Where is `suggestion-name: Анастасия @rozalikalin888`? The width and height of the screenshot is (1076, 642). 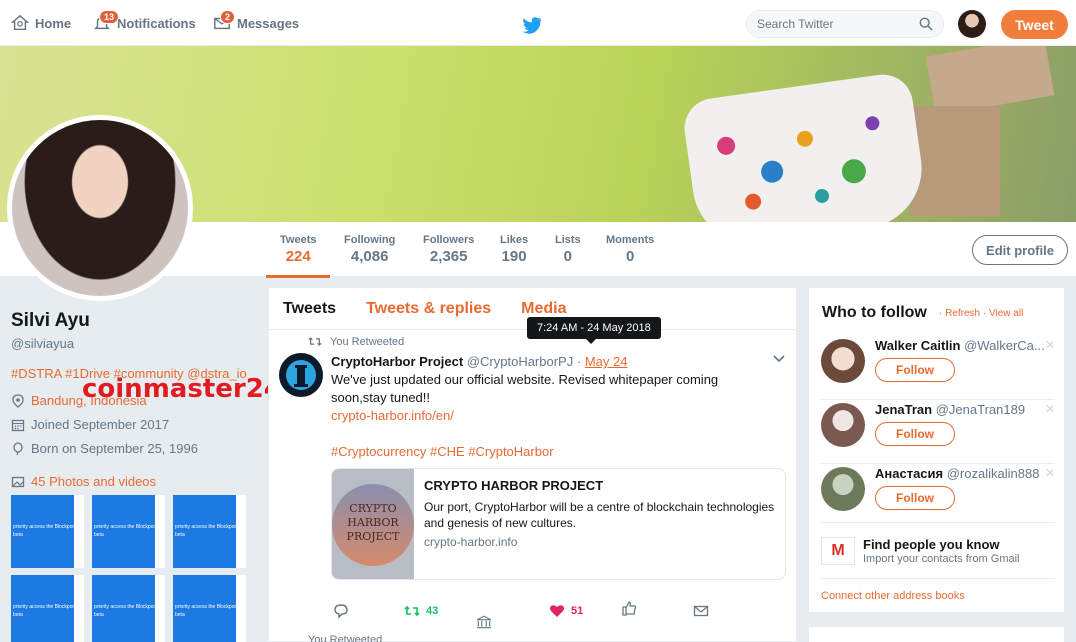 suggestion-name: Анастасия @rozalikalin888 is located at coordinates (960, 473).